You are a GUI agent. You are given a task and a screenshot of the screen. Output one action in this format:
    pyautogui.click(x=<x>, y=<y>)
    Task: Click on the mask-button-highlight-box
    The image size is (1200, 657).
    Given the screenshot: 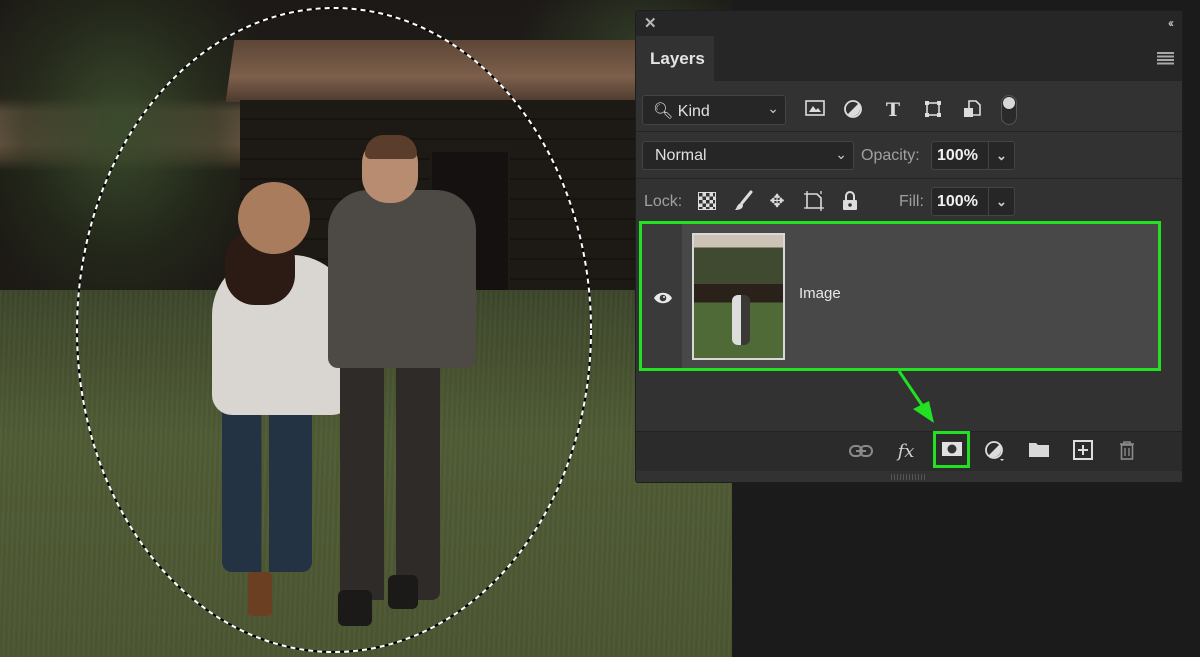 What is the action you would take?
    pyautogui.click(x=951, y=449)
    